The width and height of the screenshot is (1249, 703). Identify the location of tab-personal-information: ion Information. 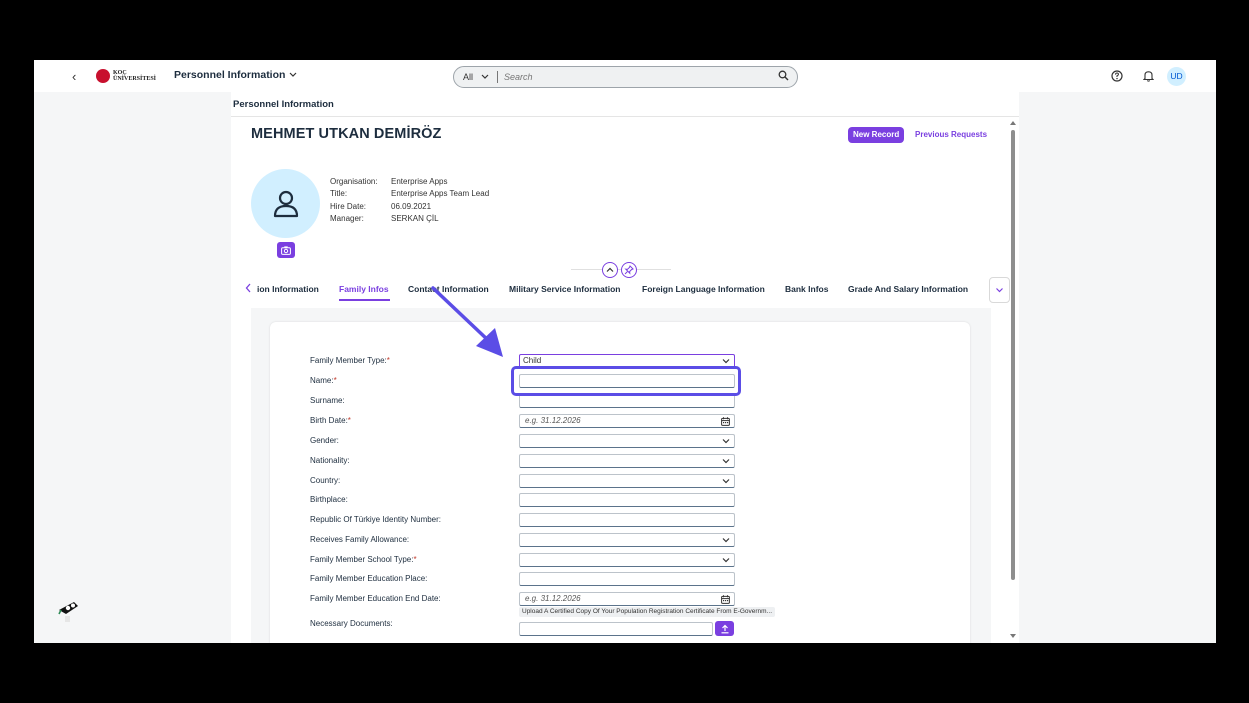
(288, 289).